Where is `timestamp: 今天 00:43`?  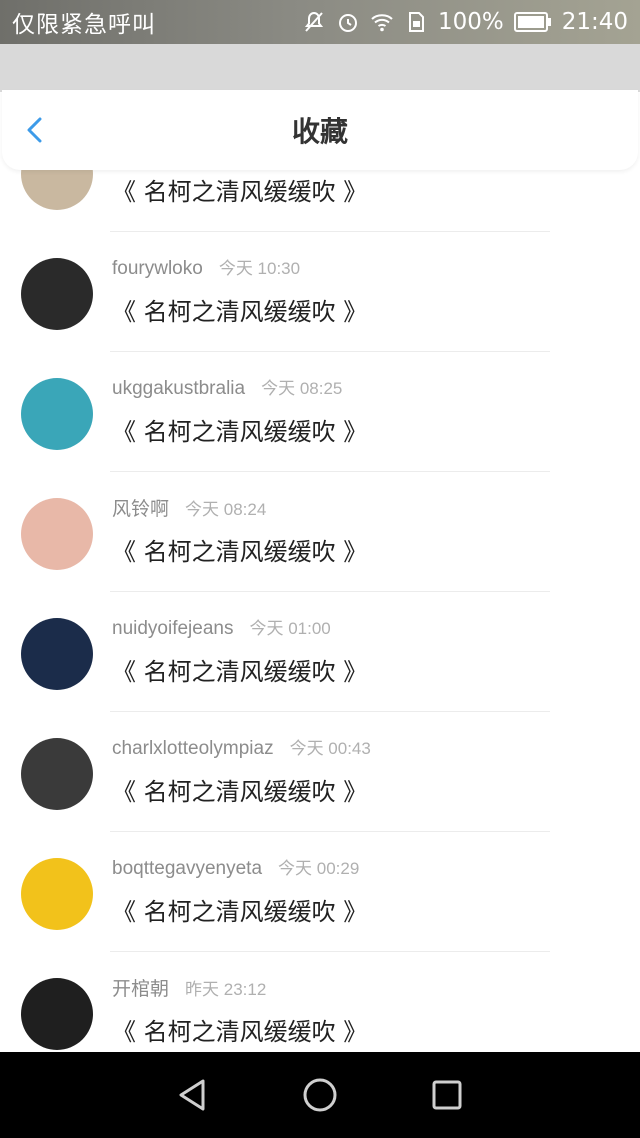
timestamp: 今天 00:43 is located at coordinates (330, 748).